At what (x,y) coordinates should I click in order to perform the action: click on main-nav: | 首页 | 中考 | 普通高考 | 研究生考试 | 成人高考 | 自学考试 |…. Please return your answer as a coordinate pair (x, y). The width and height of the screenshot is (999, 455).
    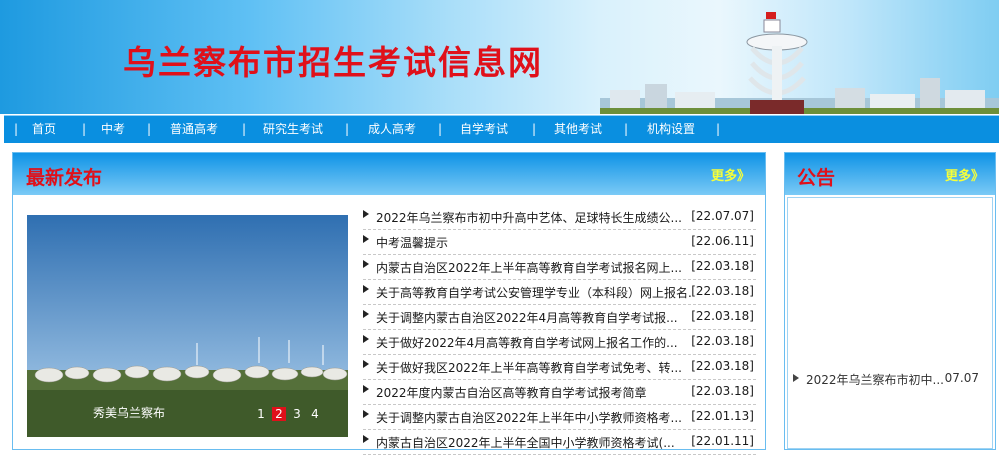
    Looking at the image, I should click on (501, 129).